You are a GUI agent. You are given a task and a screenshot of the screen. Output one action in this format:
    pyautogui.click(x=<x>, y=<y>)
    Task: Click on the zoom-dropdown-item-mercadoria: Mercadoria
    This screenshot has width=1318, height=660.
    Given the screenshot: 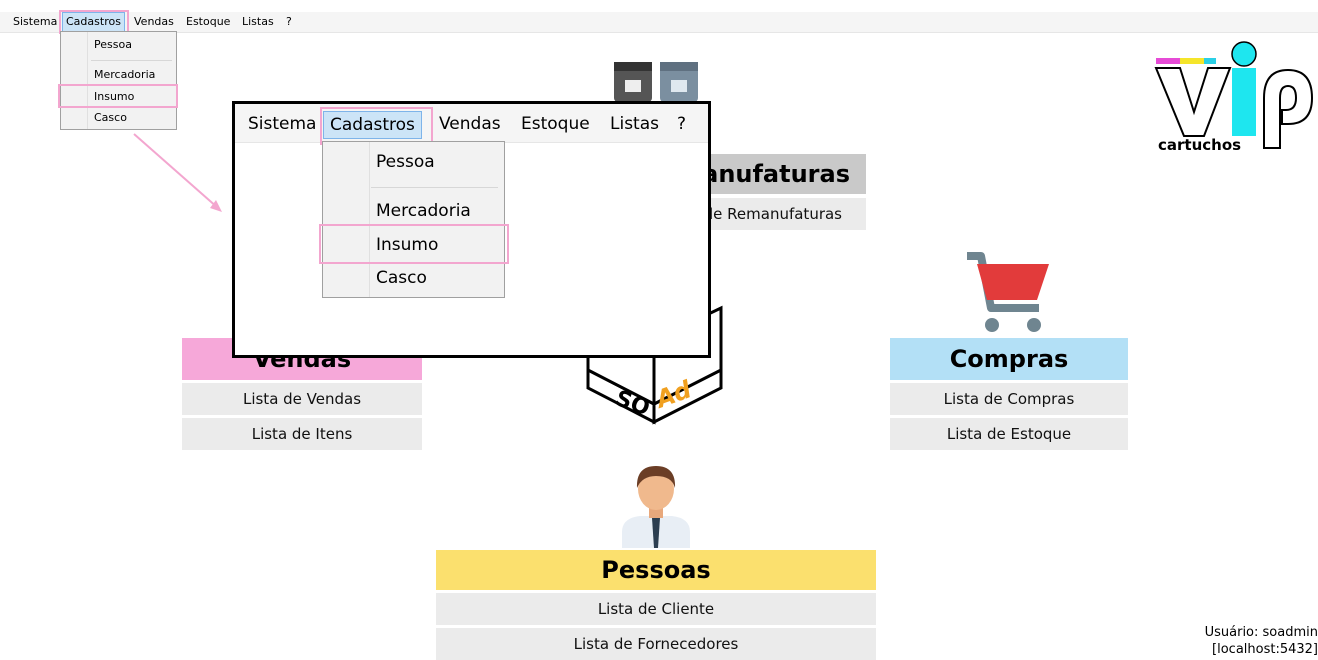 What is the action you would take?
    pyautogui.click(x=413, y=211)
    